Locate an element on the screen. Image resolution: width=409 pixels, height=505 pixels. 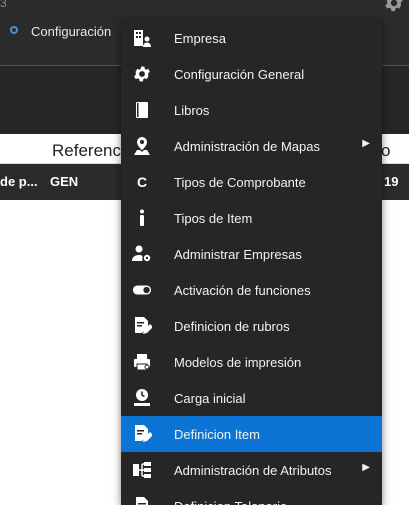
svg-text: C is located at coordinates (142, 182).